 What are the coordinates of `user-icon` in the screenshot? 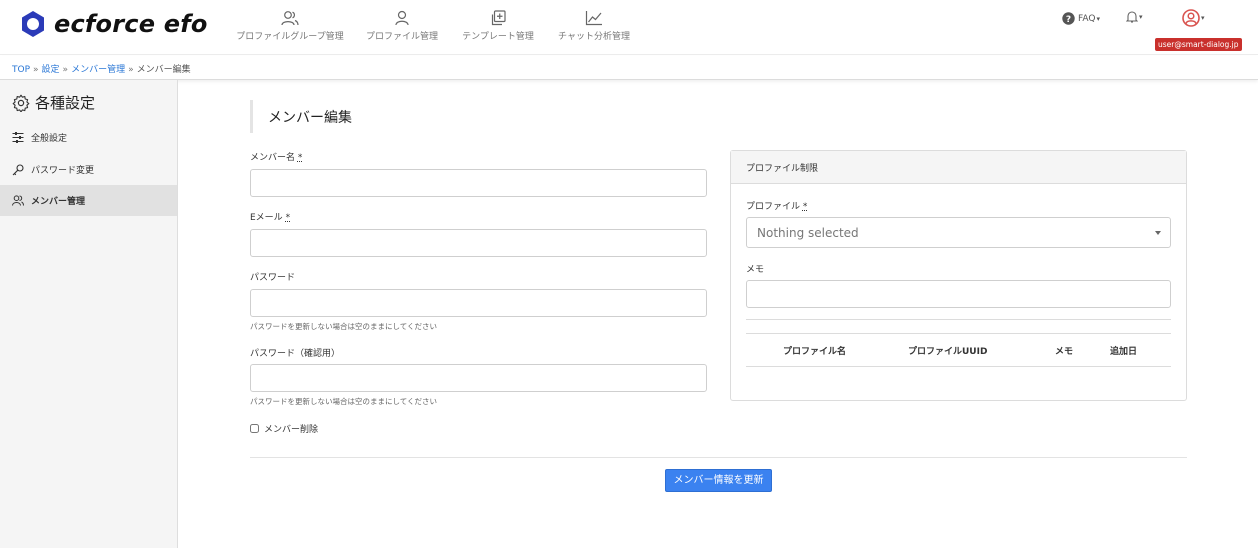 It's located at (402, 18).